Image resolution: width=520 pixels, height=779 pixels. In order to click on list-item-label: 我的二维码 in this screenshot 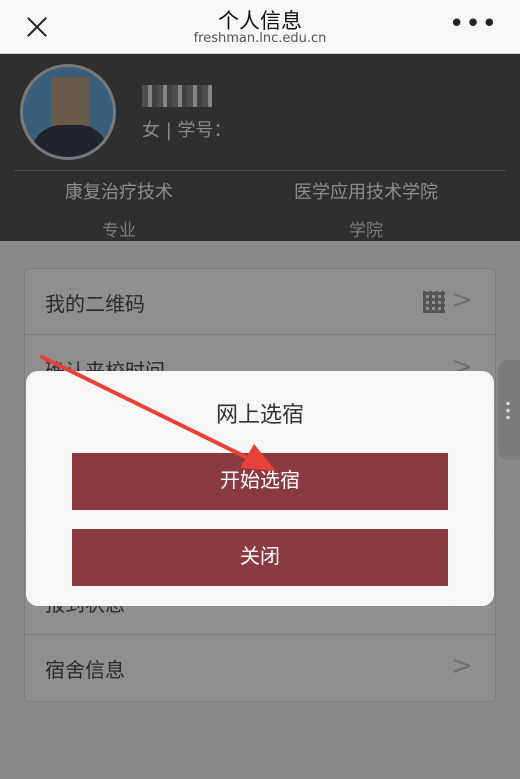, I will do `click(95, 304)`.